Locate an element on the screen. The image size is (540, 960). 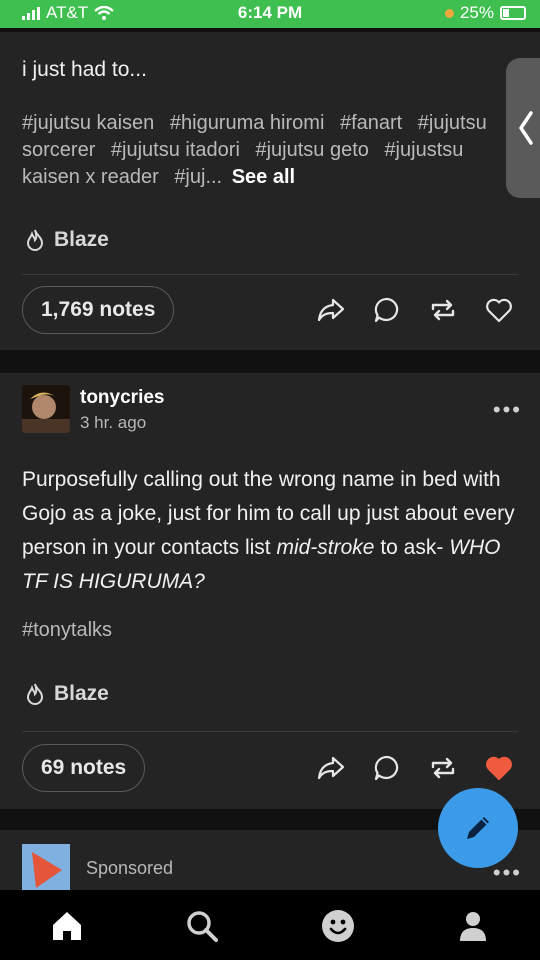
tag: #fanart is located at coordinates (371, 123).